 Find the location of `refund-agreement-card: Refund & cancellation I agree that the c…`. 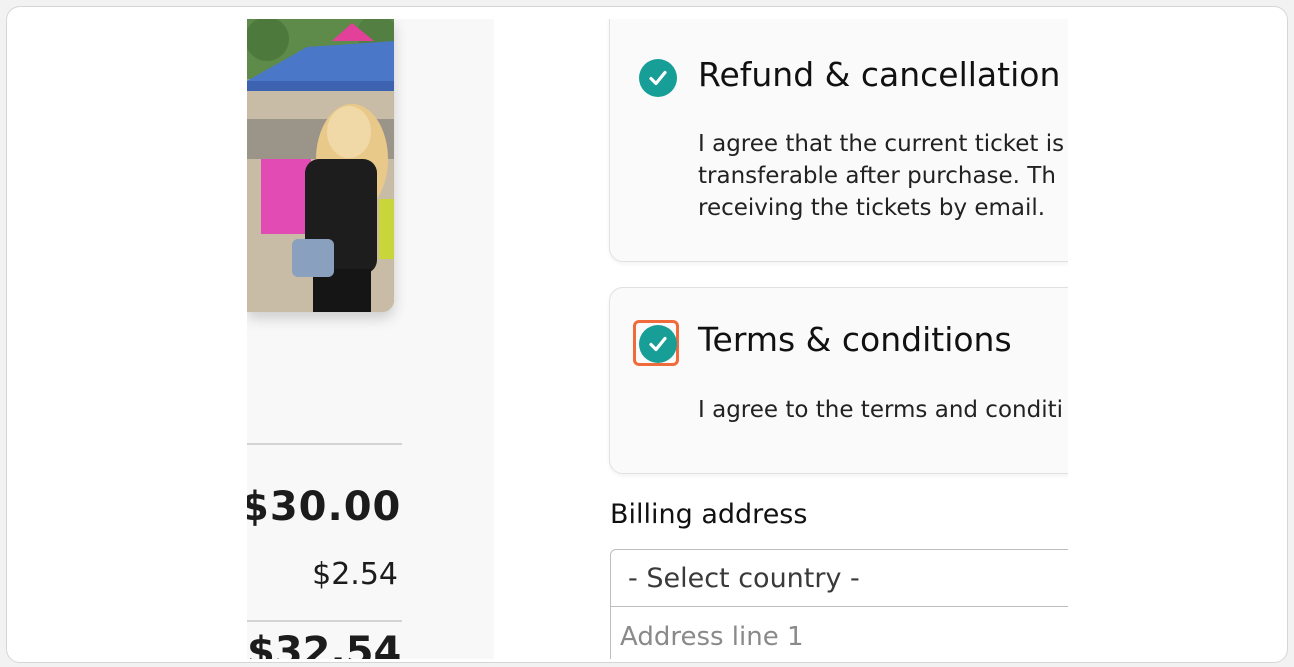

refund-agreement-card: Refund & cancellation I agree that the c… is located at coordinates (838, 140).